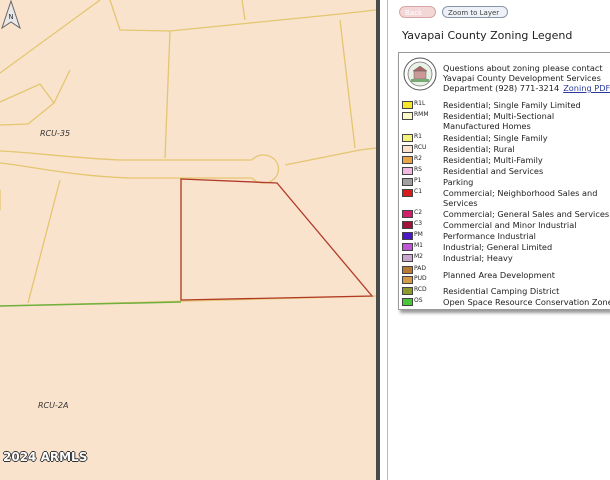 This screenshot has height=480, width=610. Describe the element at coordinates (493, 160) in the screenshot. I see `legend-description: Residential; Multi-Family` at that location.